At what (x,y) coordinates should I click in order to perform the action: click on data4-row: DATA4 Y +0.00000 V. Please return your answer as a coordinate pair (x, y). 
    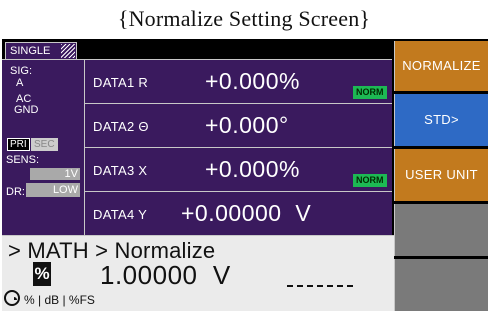
    Looking at the image, I should click on (238, 213).